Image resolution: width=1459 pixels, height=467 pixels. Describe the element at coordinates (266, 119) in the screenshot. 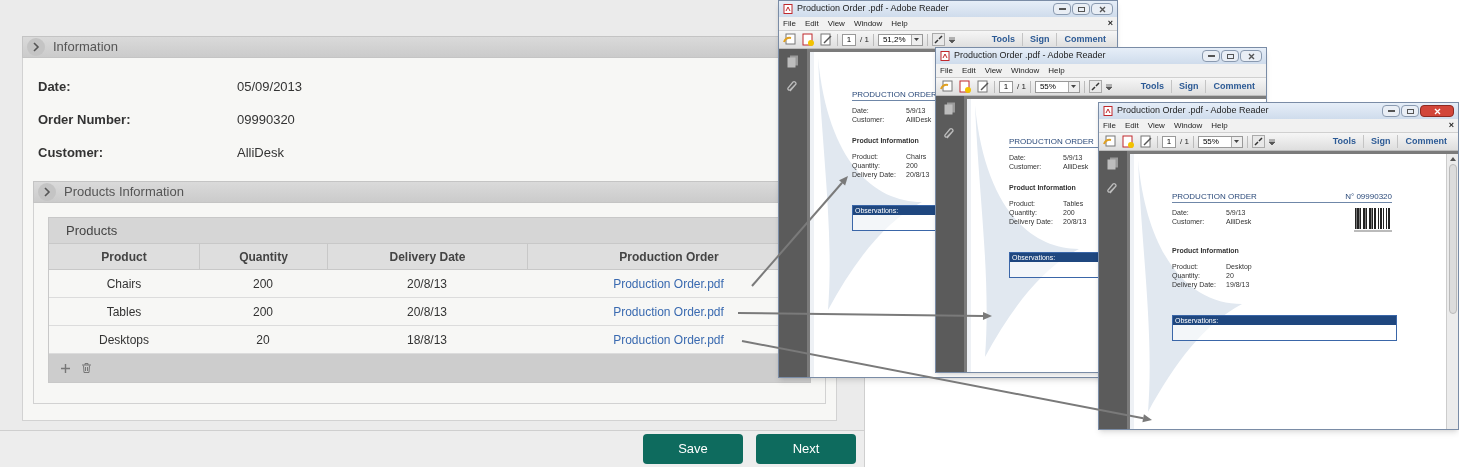

I see `field-value: 09990320` at that location.